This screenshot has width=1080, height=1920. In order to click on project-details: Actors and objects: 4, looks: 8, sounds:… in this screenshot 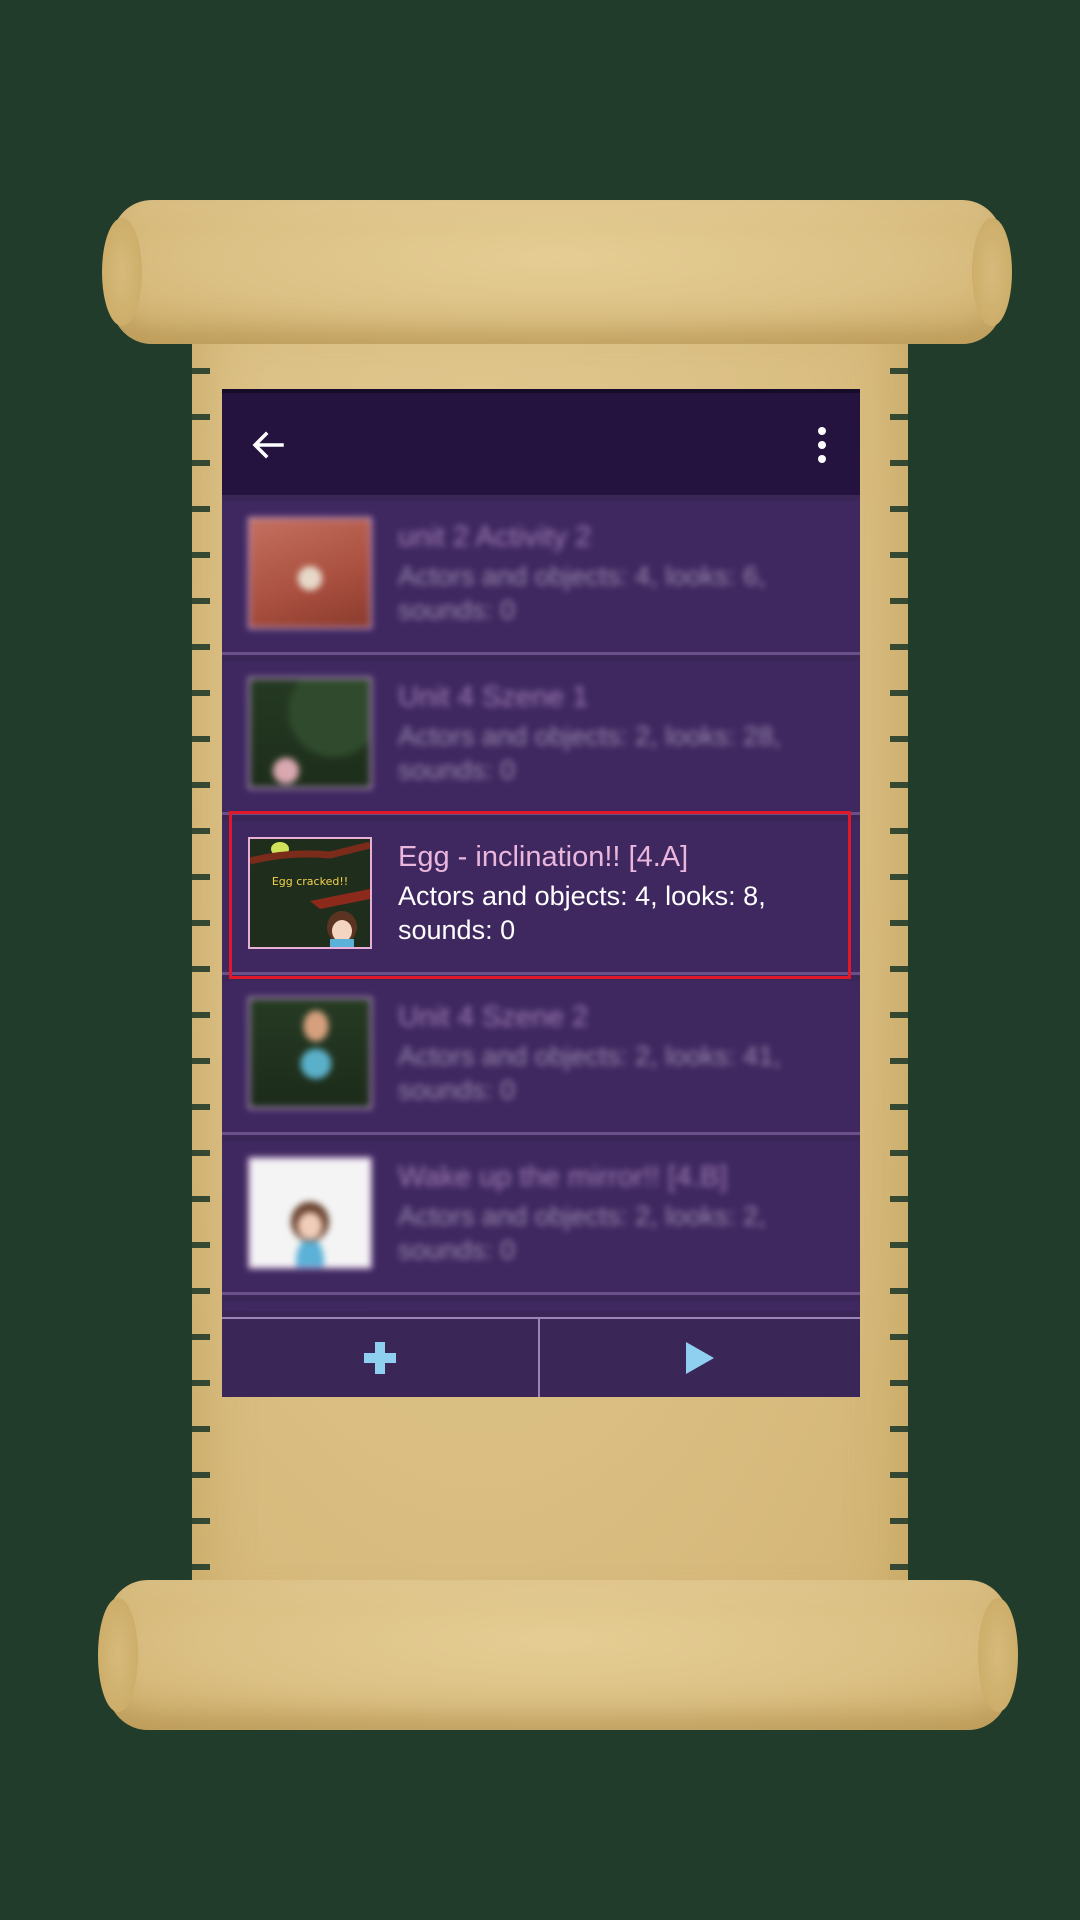, I will do `click(582, 913)`.